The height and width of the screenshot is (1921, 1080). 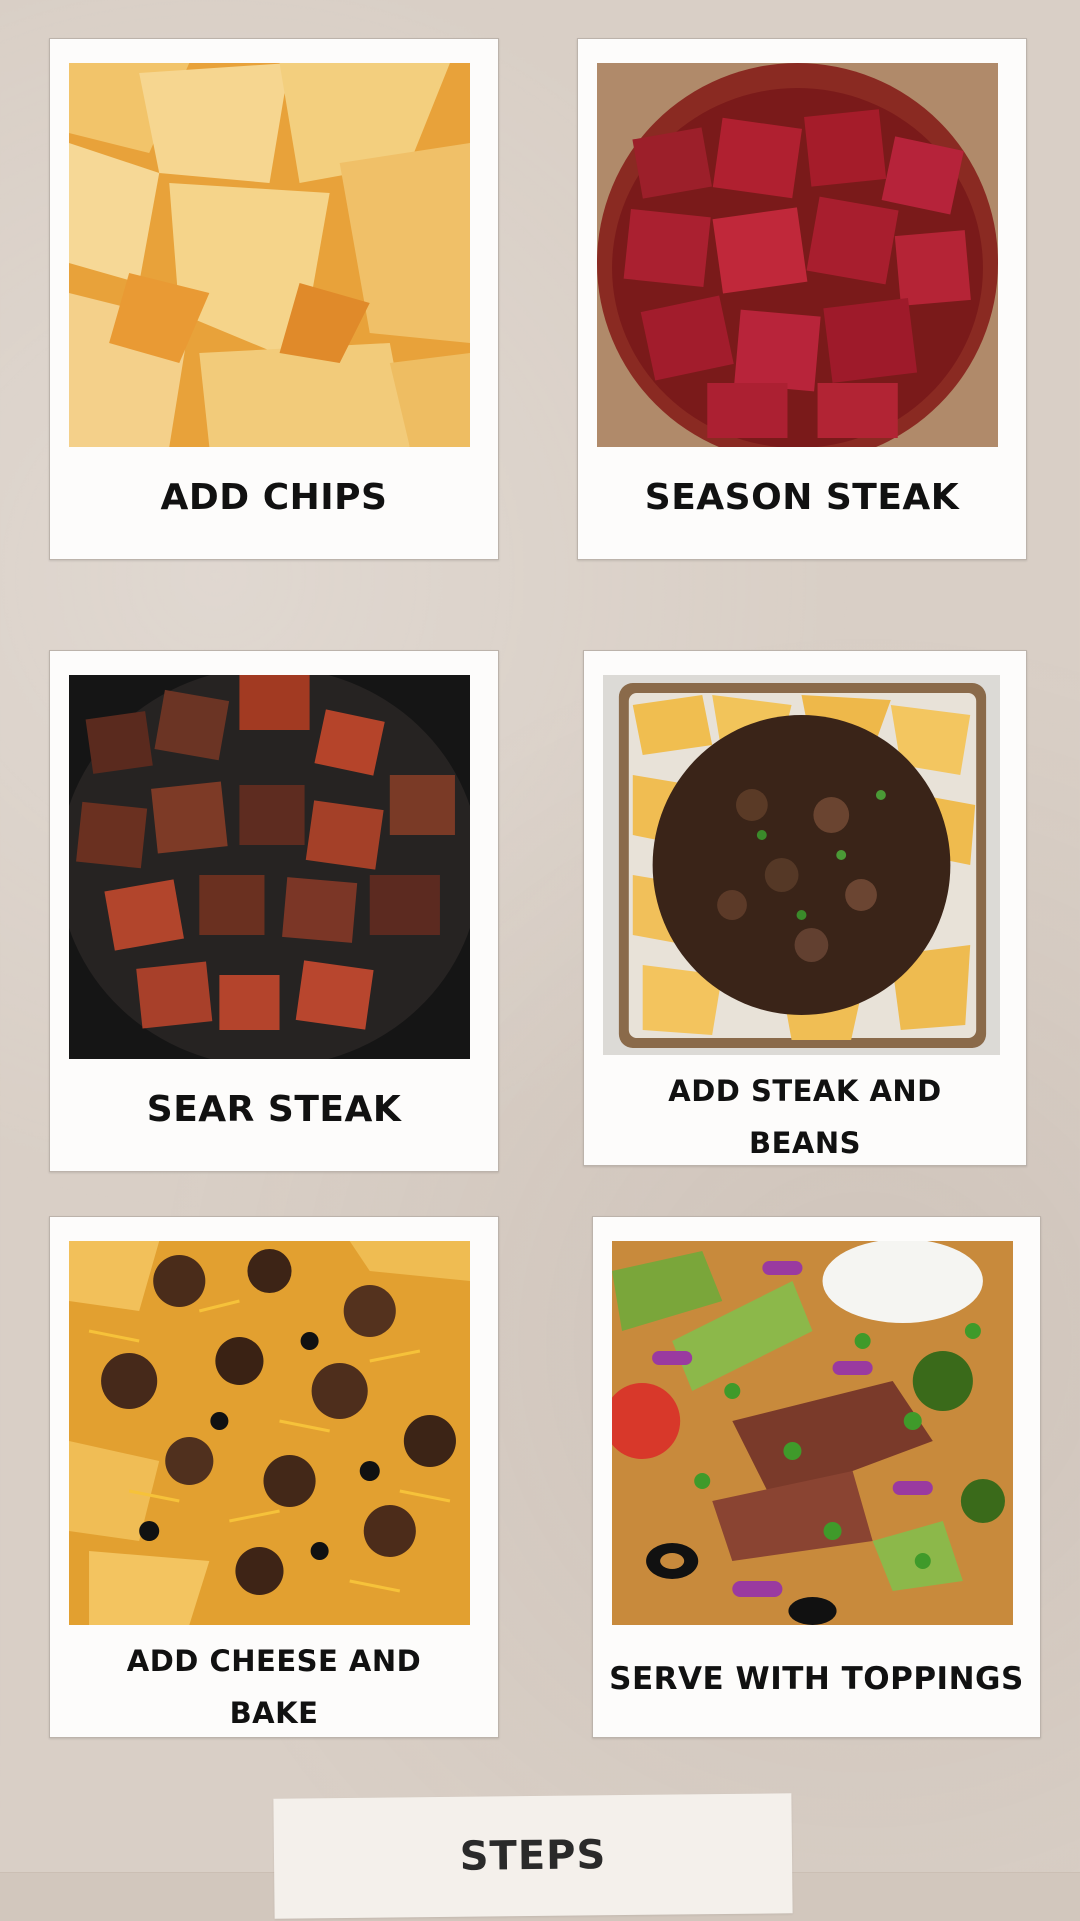 I want to click on step-card-add-cheese-and-bake: ADD CHEESE AND BAKE, so click(x=274, y=1477).